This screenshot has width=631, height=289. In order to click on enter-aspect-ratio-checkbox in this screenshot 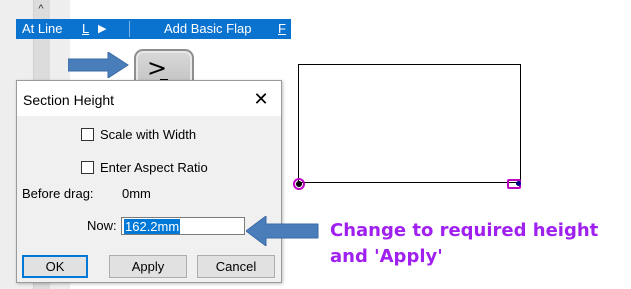, I will do `click(87, 167)`.